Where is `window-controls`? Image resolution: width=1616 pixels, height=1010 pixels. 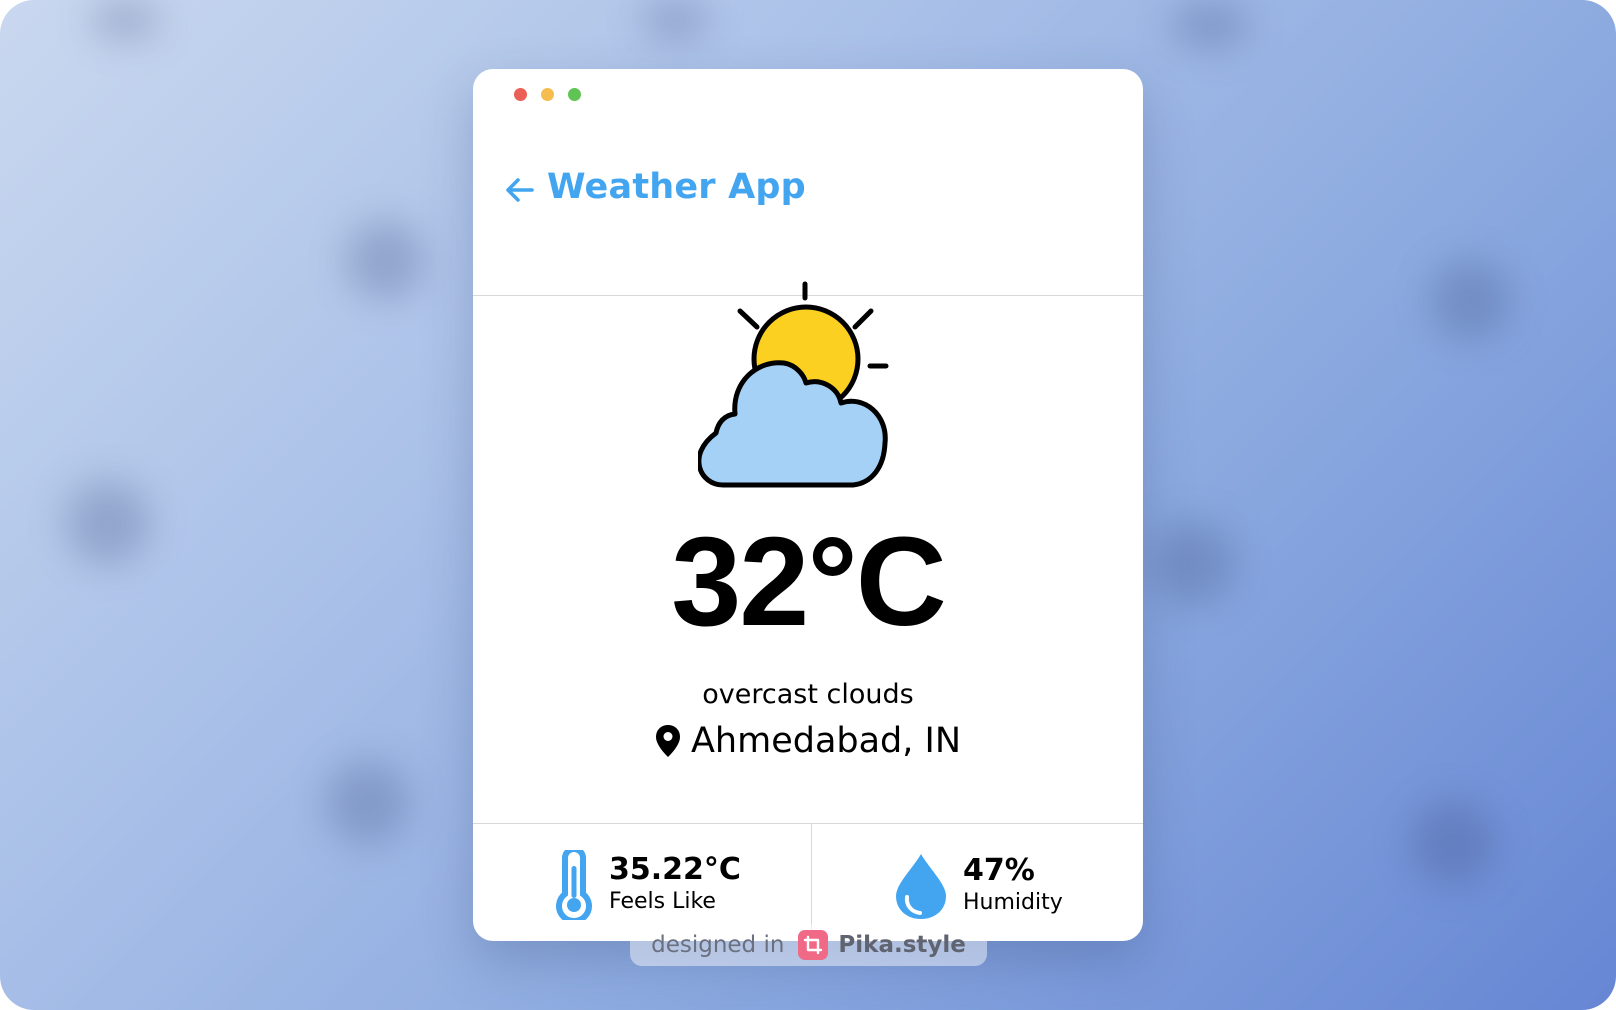
window-controls is located at coordinates (547, 94).